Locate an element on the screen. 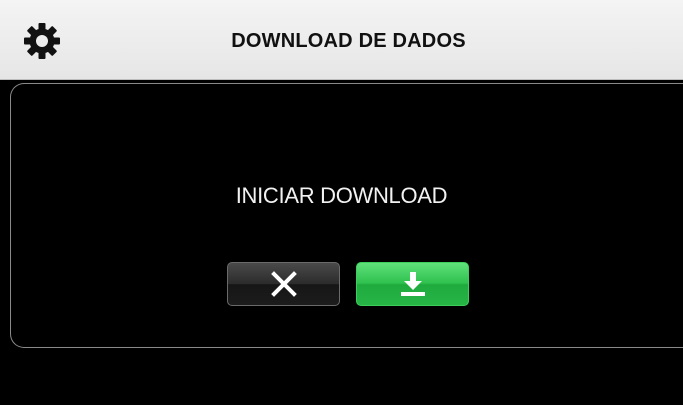 The height and width of the screenshot is (405, 683). close-icon is located at coordinates (284, 284).